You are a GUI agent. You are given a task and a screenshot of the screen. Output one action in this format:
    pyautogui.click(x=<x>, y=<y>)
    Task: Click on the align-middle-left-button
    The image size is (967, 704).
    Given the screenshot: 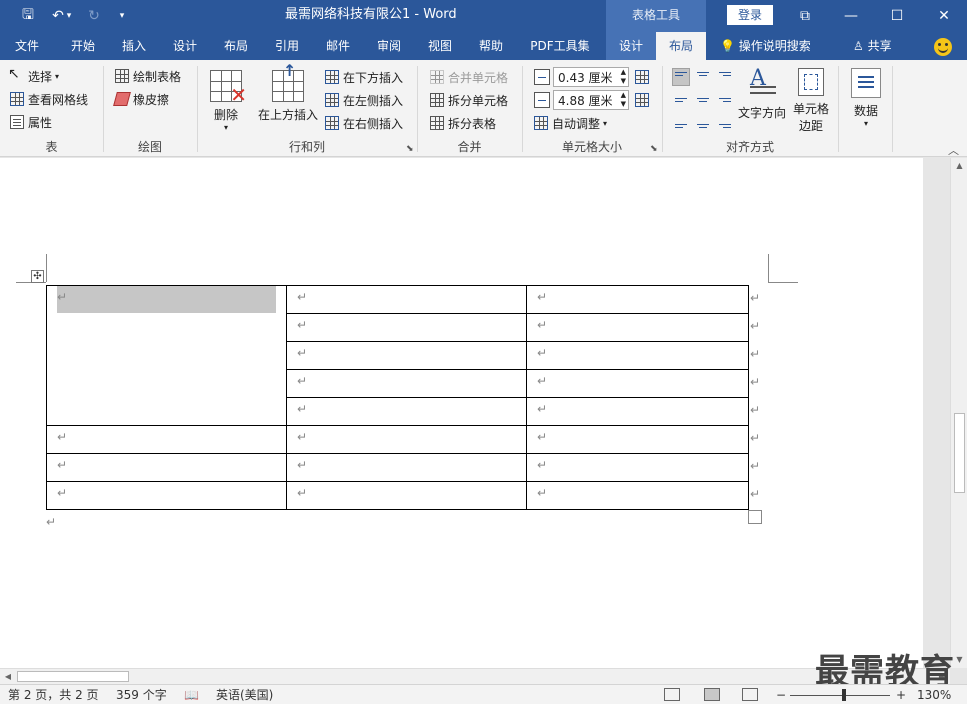 What is the action you would take?
    pyautogui.click(x=681, y=100)
    